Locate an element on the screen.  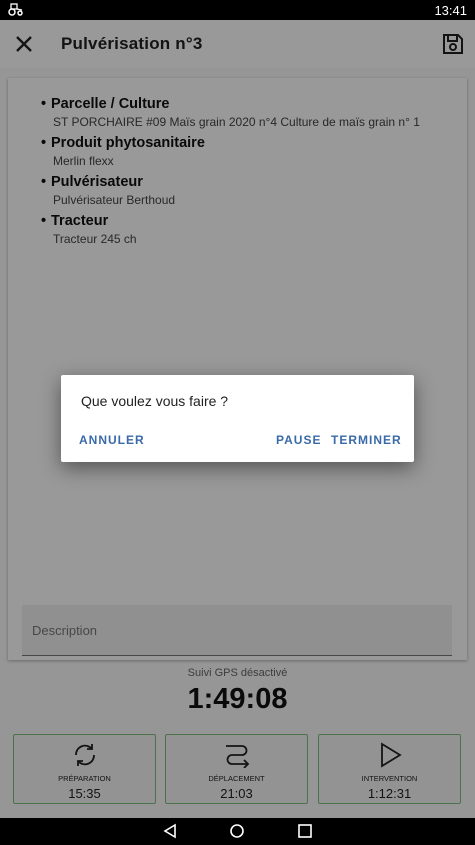
home-icon is located at coordinates (237, 831).